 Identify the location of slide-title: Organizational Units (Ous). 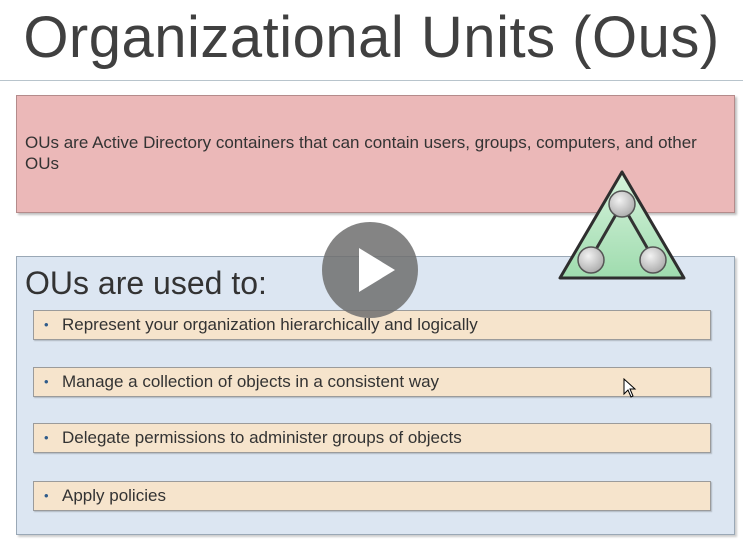
(371, 37).